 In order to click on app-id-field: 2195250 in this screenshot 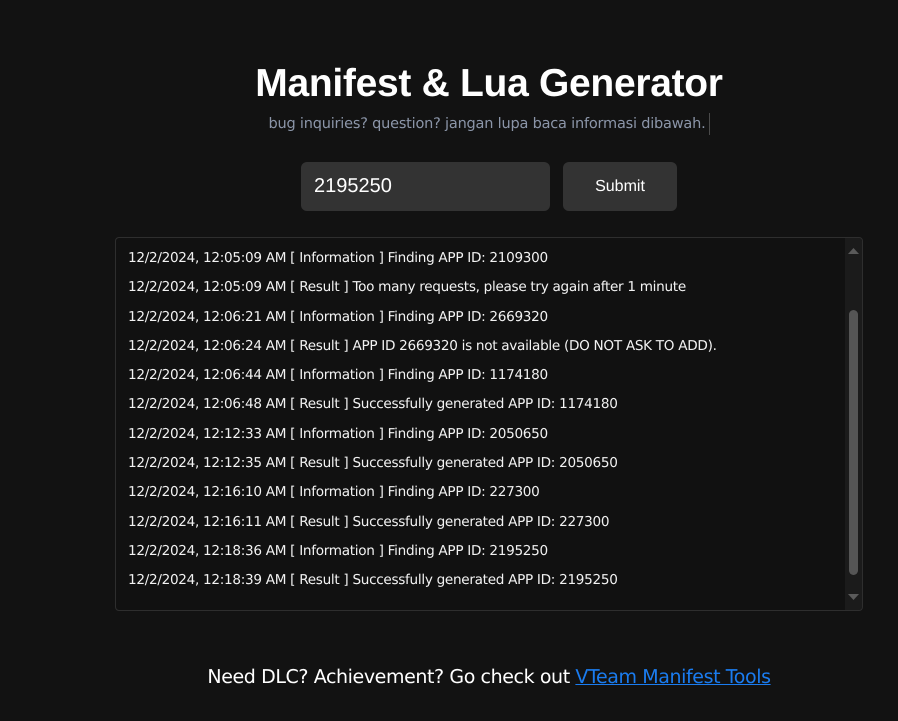, I will do `click(425, 186)`.